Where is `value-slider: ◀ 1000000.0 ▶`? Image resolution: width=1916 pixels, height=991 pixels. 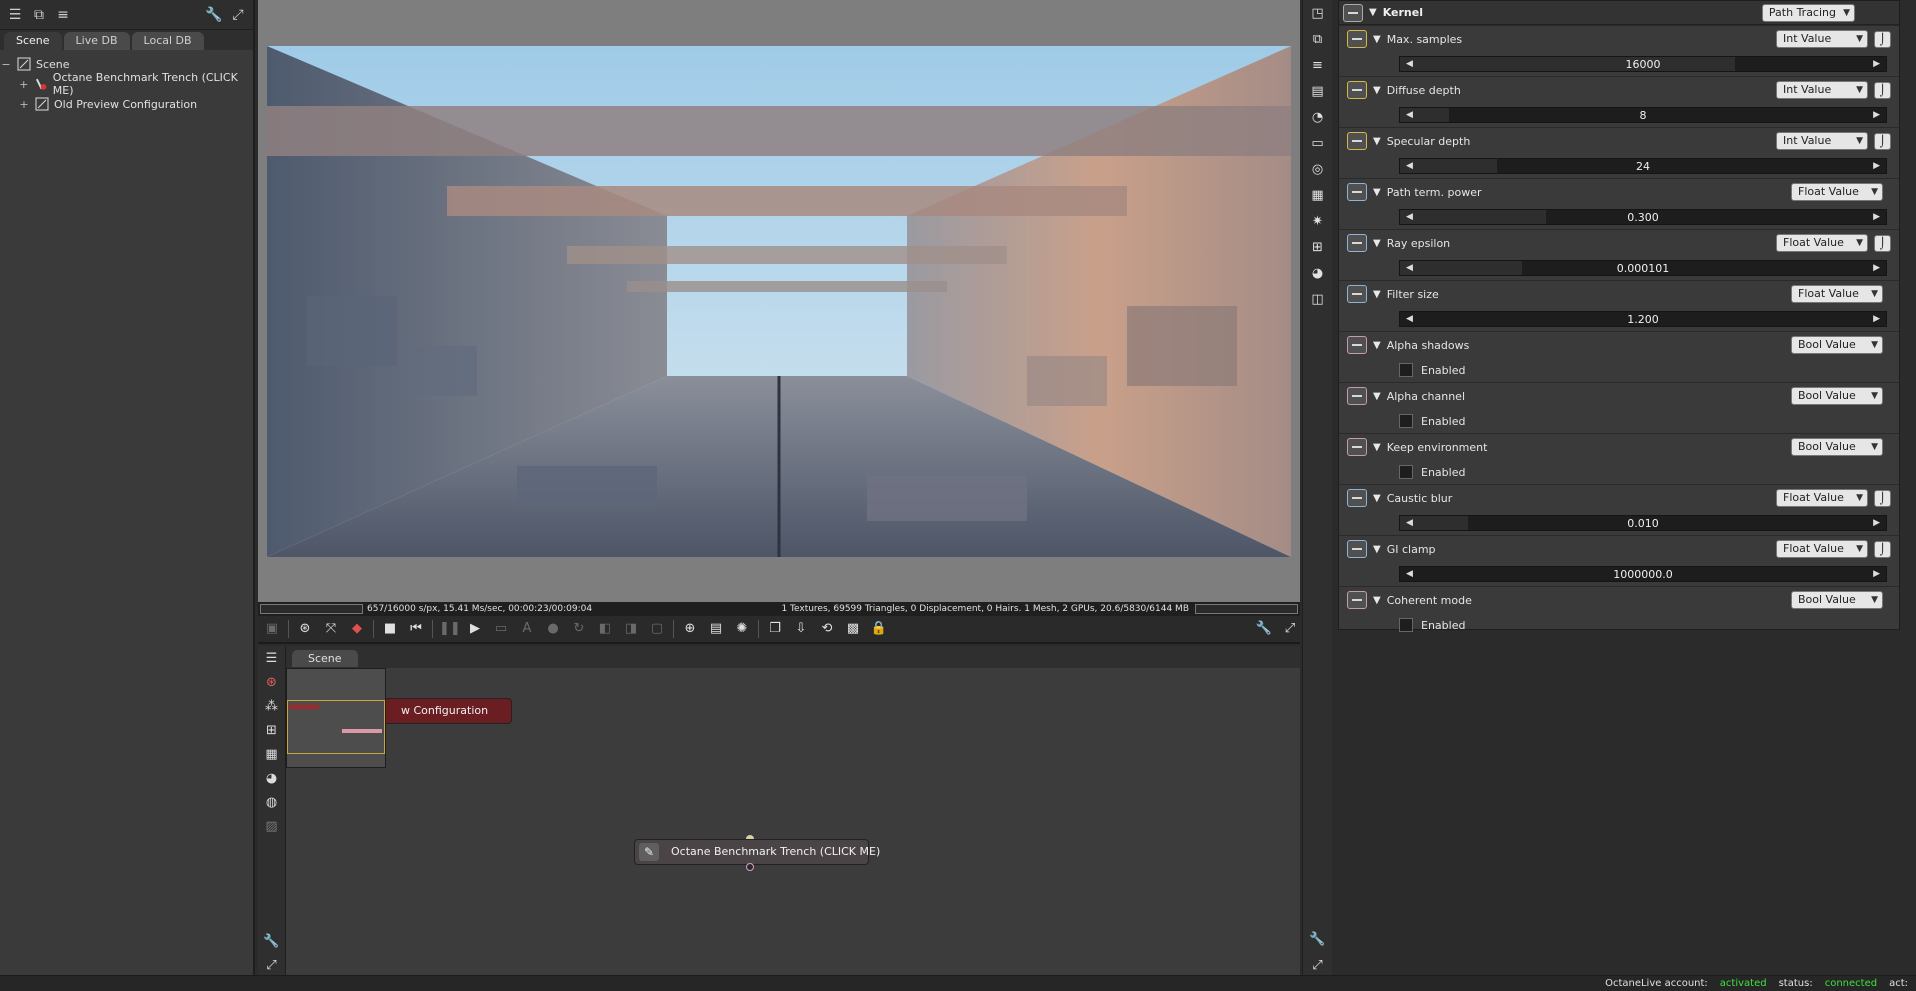 value-slider: ◀ 1000000.0 ▶ is located at coordinates (1643, 574).